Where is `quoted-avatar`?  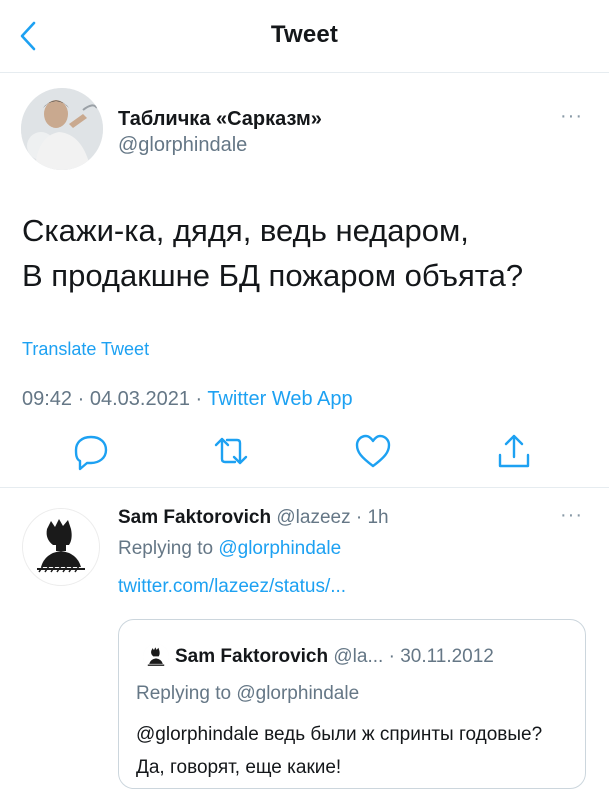 quoted-avatar is located at coordinates (156, 657).